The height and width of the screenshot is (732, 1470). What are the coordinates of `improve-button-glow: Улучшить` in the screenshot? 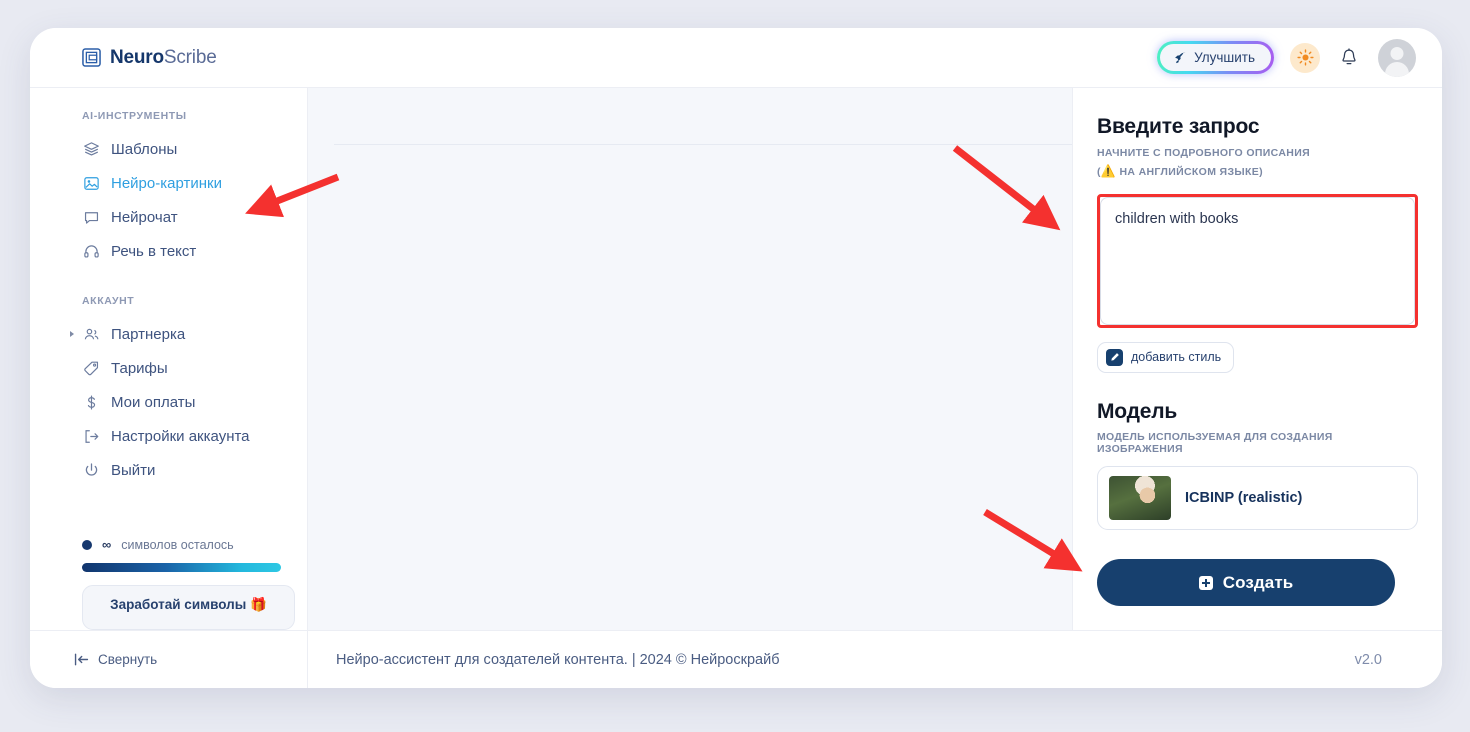 It's located at (1215, 57).